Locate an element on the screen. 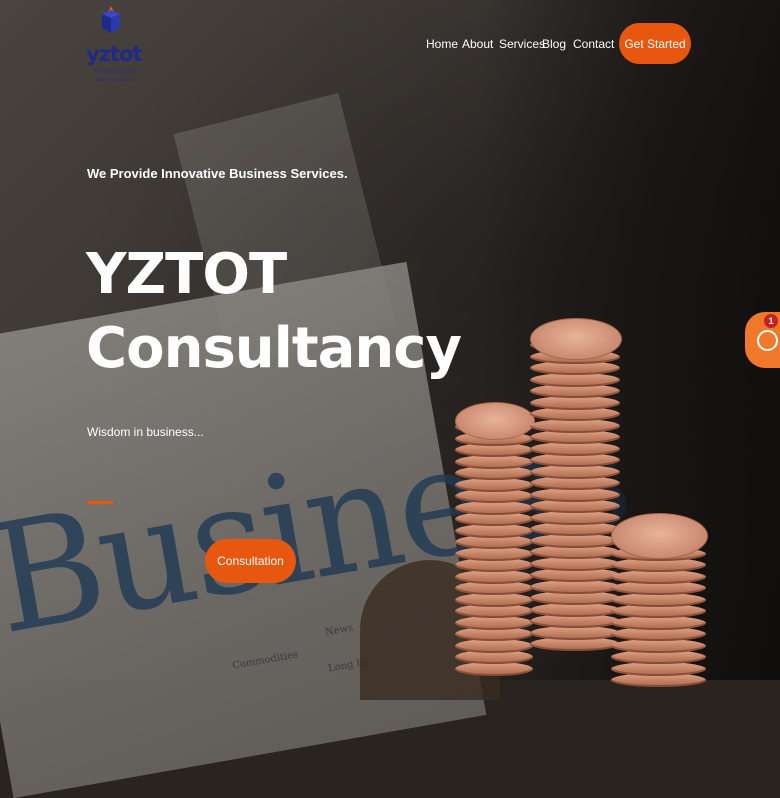 The image size is (780, 798). coin-stack-middle is located at coordinates (576, 484).